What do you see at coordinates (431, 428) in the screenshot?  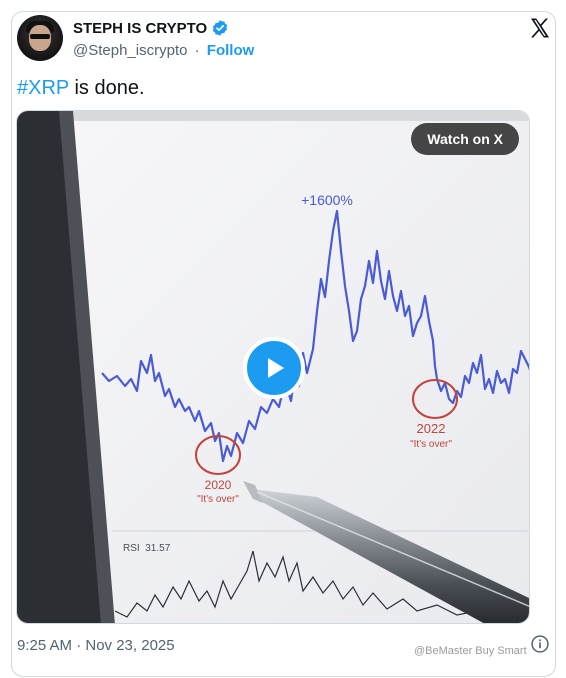 I see `right-year-label: 2022` at bounding box center [431, 428].